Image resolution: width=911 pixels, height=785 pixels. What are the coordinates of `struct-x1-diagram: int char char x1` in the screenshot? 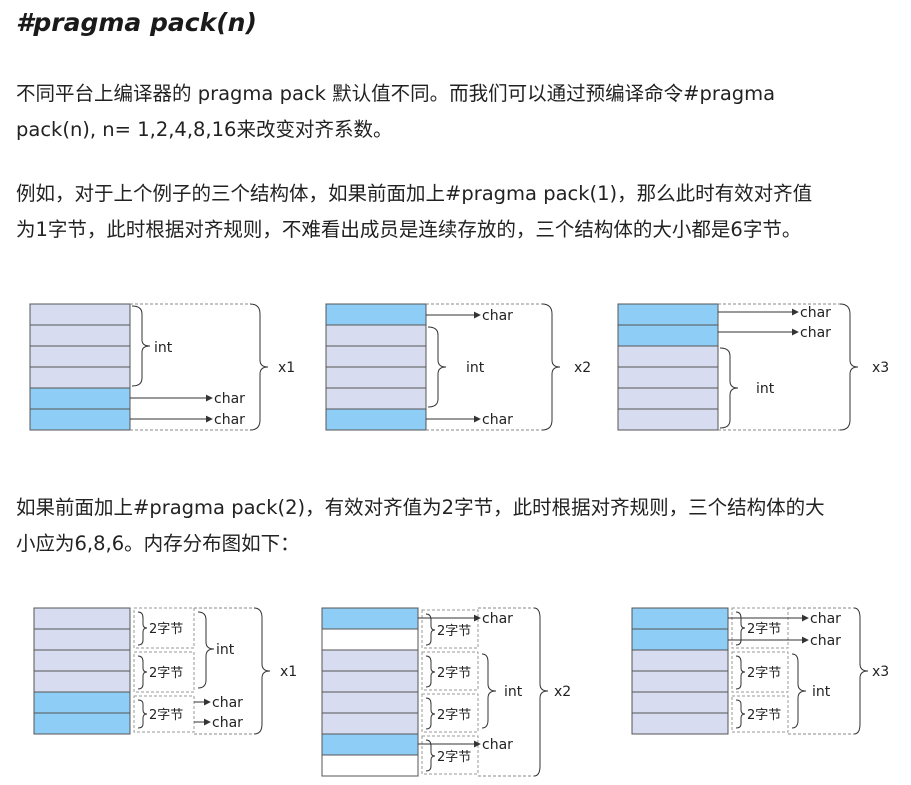 It's located at (162, 367).